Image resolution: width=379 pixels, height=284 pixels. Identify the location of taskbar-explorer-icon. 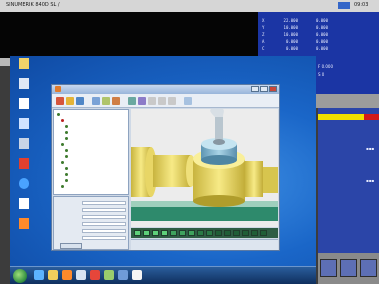
(53, 275).